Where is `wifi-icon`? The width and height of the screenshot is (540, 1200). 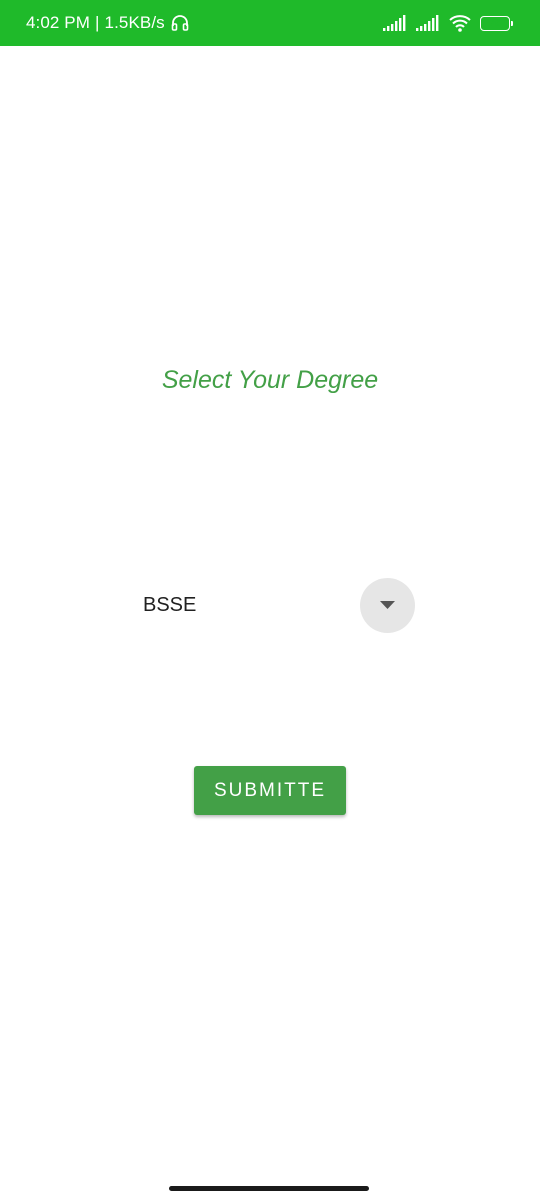 wifi-icon is located at coordinates (460, 23).